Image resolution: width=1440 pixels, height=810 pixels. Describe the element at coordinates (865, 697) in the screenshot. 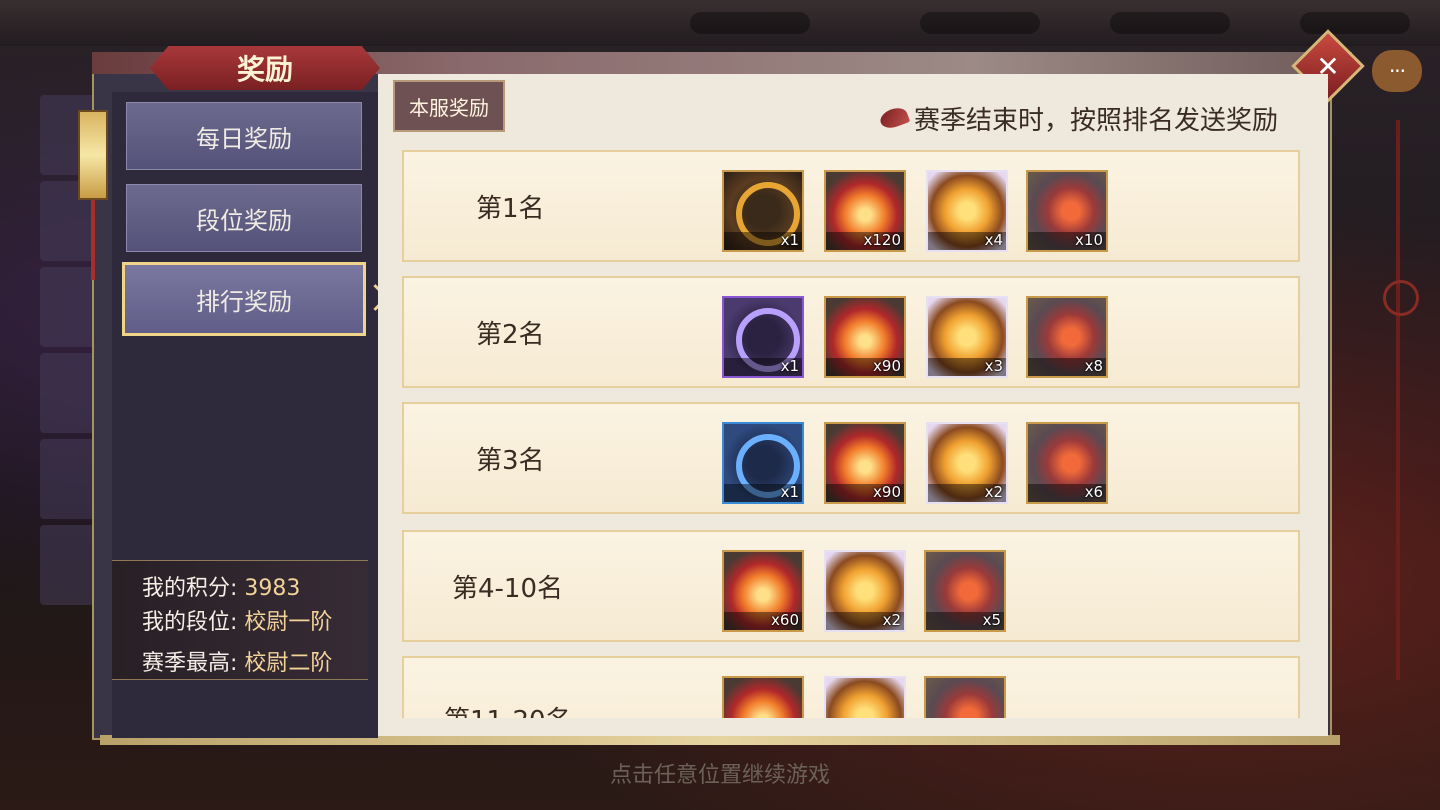

I see `golden-scroll-icon` at that location.